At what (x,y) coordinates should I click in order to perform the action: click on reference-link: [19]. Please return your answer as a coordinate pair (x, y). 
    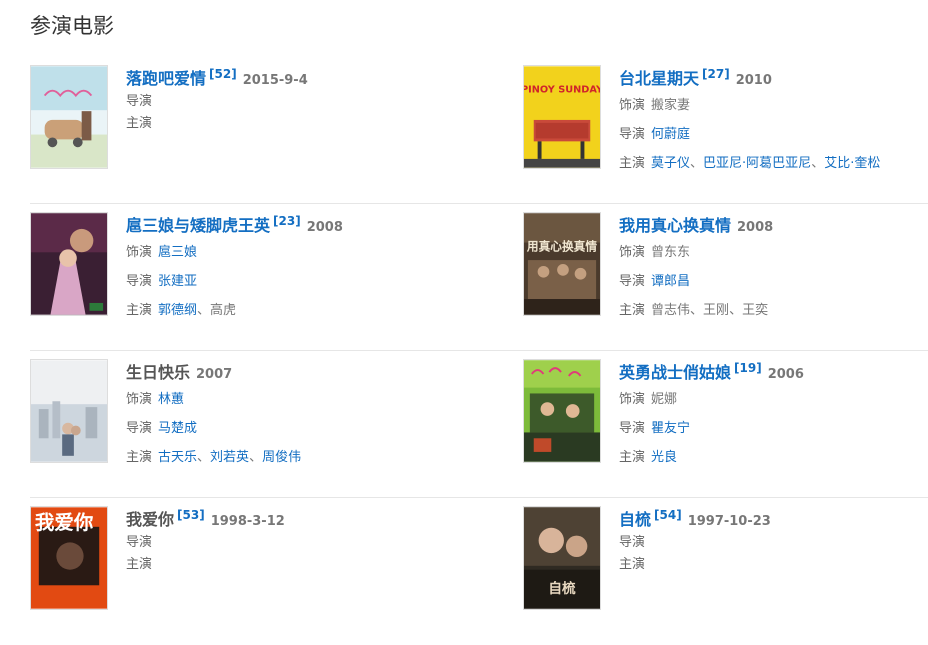
    Looking at the image, I should click on (748, 368).